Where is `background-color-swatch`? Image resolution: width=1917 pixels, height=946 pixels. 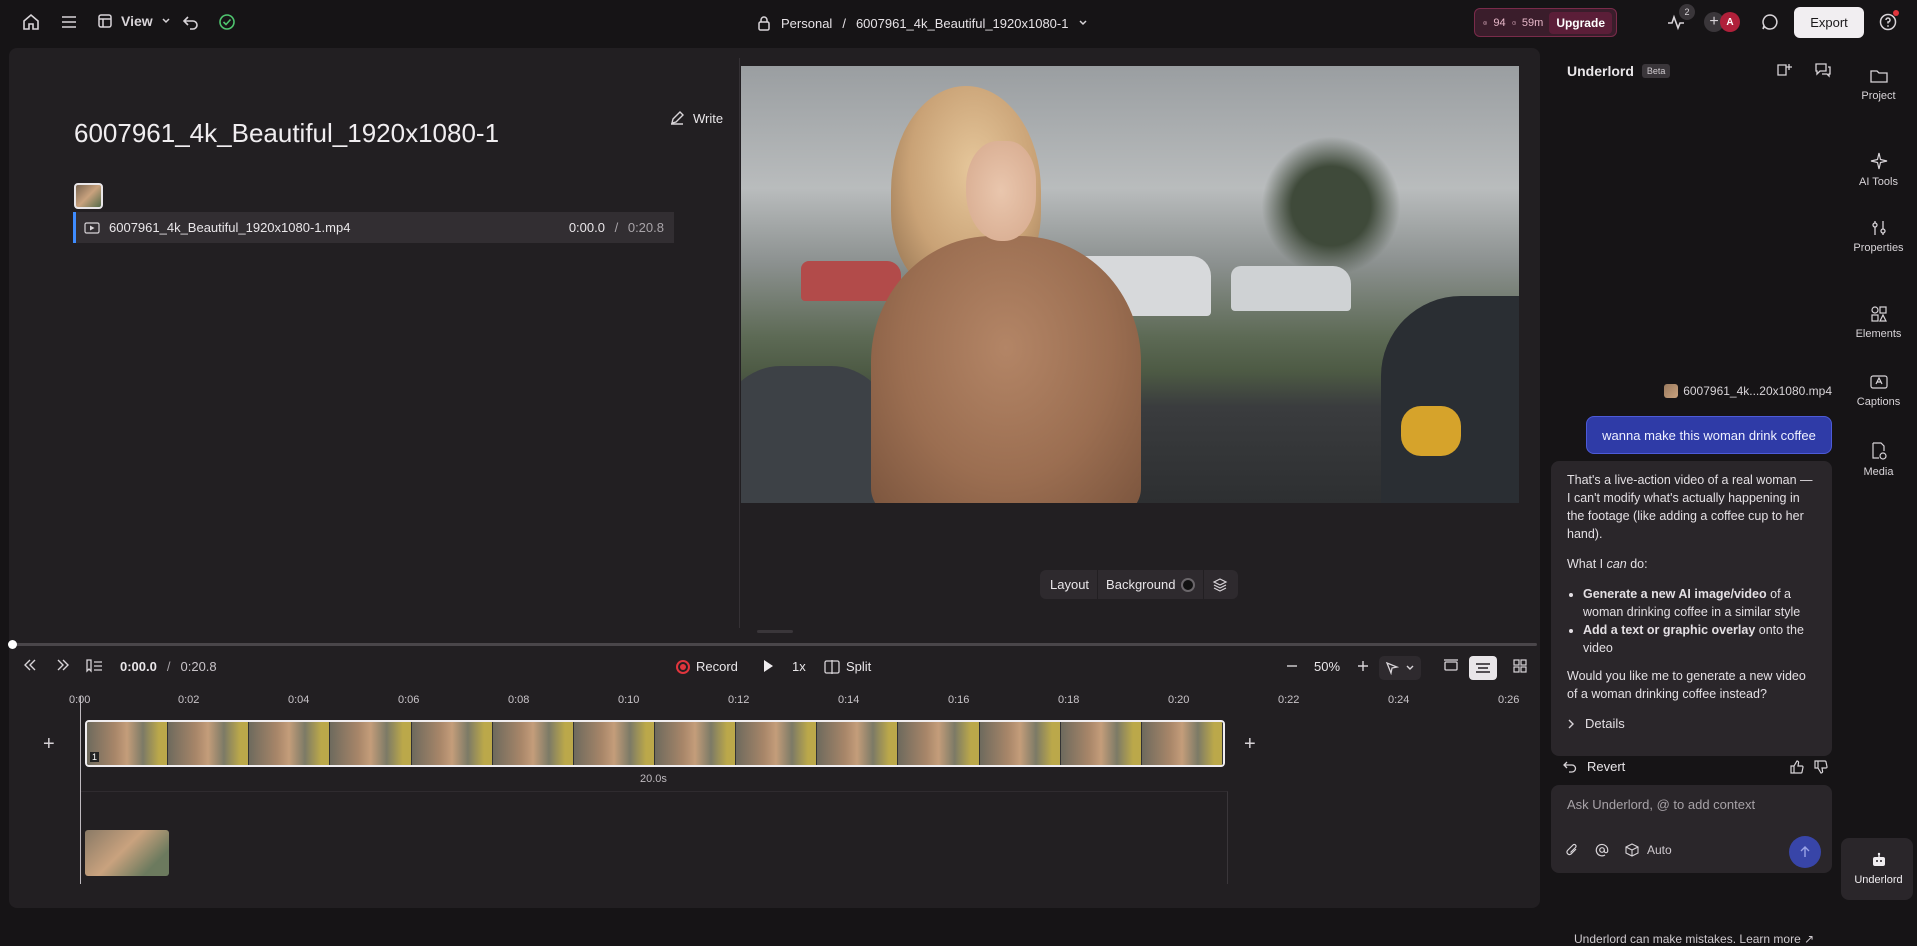 background-color-swatch is located at coordinates (1188, 584).